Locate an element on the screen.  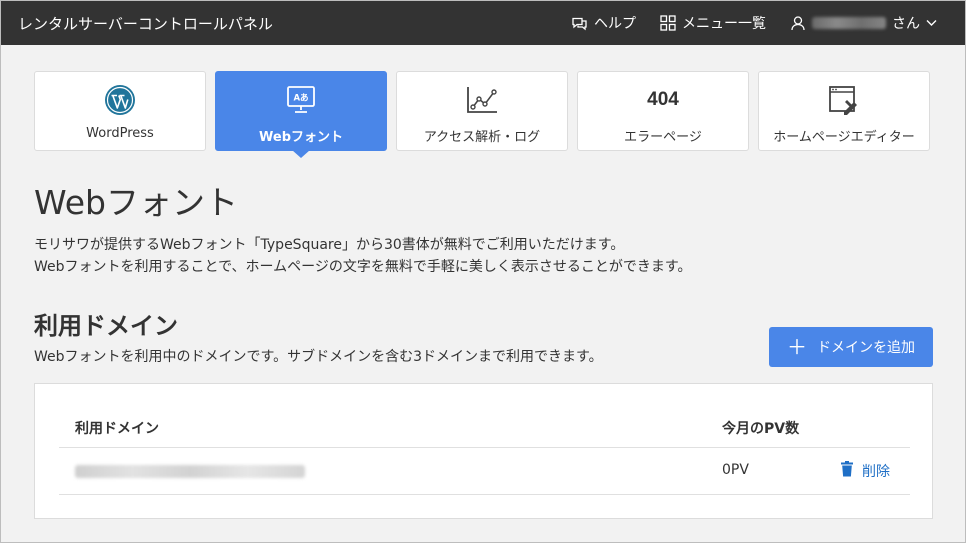
delete-label: 削除 is located at coordinates (876, 472).